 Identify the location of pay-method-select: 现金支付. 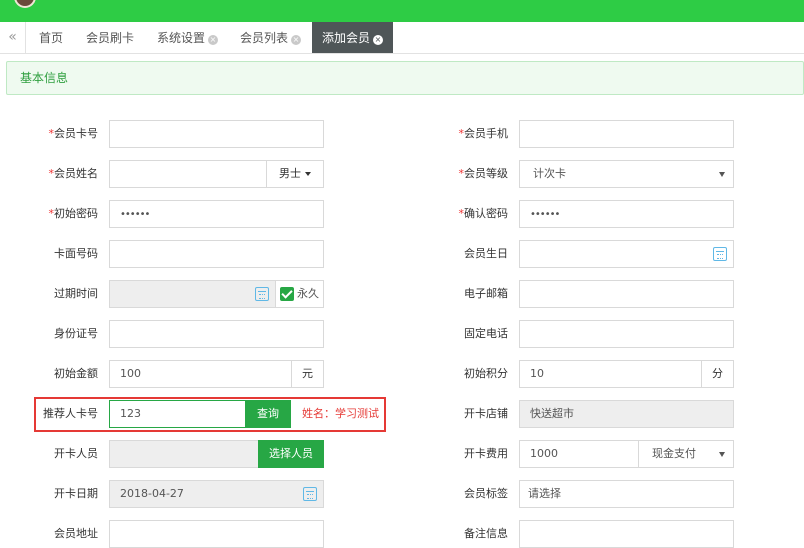
(686, 454).